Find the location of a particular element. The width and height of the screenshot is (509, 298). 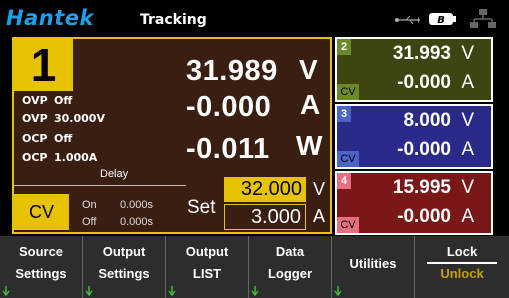

ocp-state-row: OCP Off is located at coordinates (47, 138).